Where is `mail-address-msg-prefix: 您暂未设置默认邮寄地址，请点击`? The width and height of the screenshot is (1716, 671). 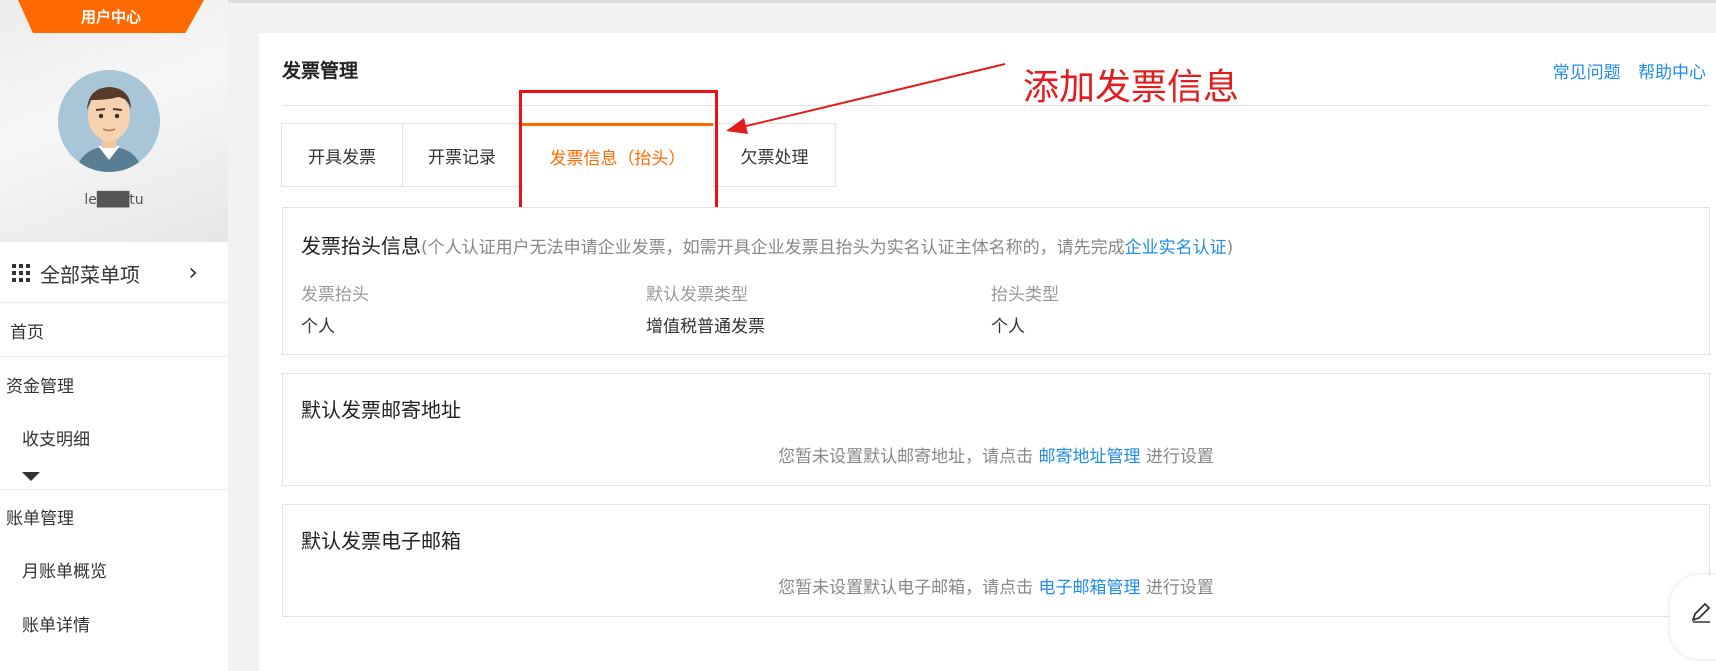
mail-address-msg-prefix: 您暂未设置默认邮寄地址，请点击 is located at coordinates (906, 457).